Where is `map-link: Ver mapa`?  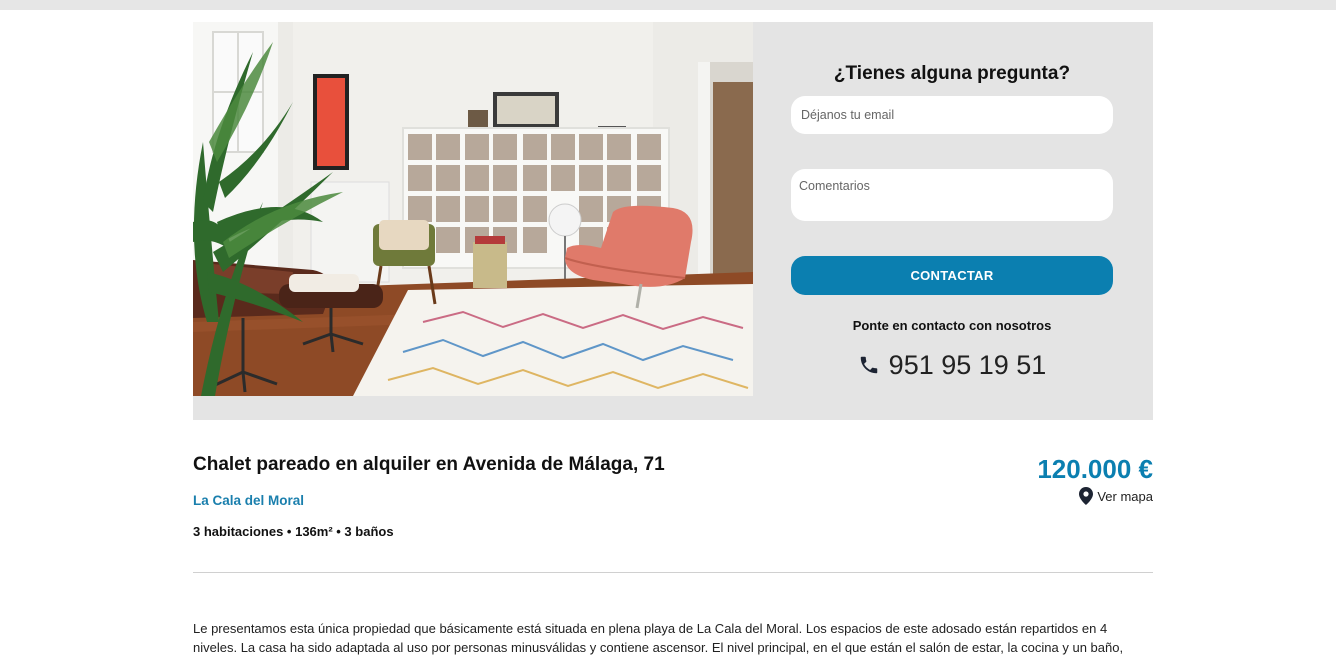 map-link: Ver mapa is located at coordinates (1116, 496).